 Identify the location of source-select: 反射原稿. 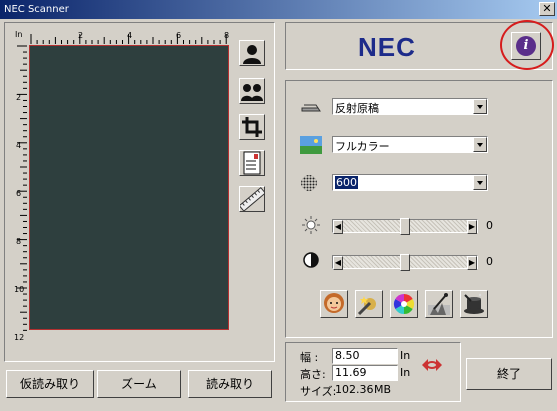
(410, 106).